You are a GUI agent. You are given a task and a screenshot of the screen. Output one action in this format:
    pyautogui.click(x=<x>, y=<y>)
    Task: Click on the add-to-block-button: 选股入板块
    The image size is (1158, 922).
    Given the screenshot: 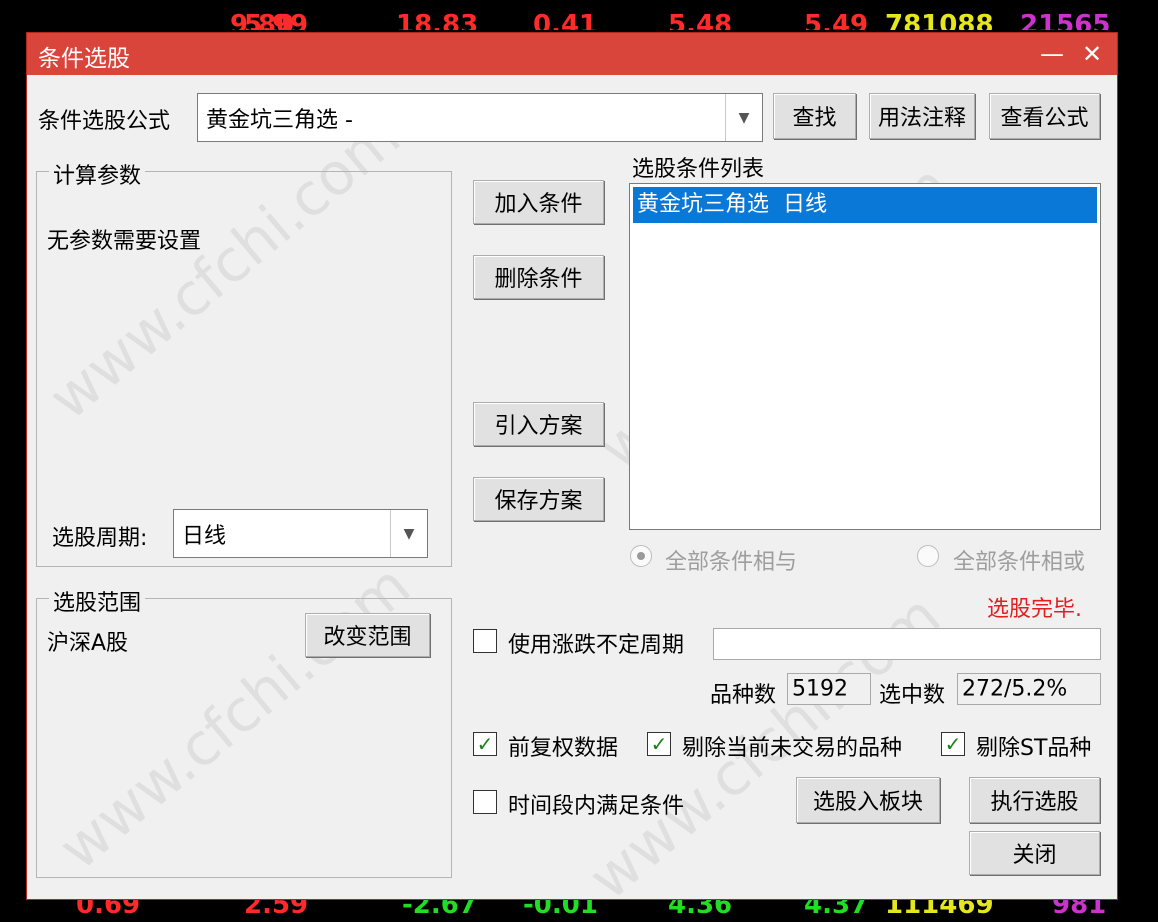 What is the action you would take?
    pyautogui.click(x=868, y=800)
    